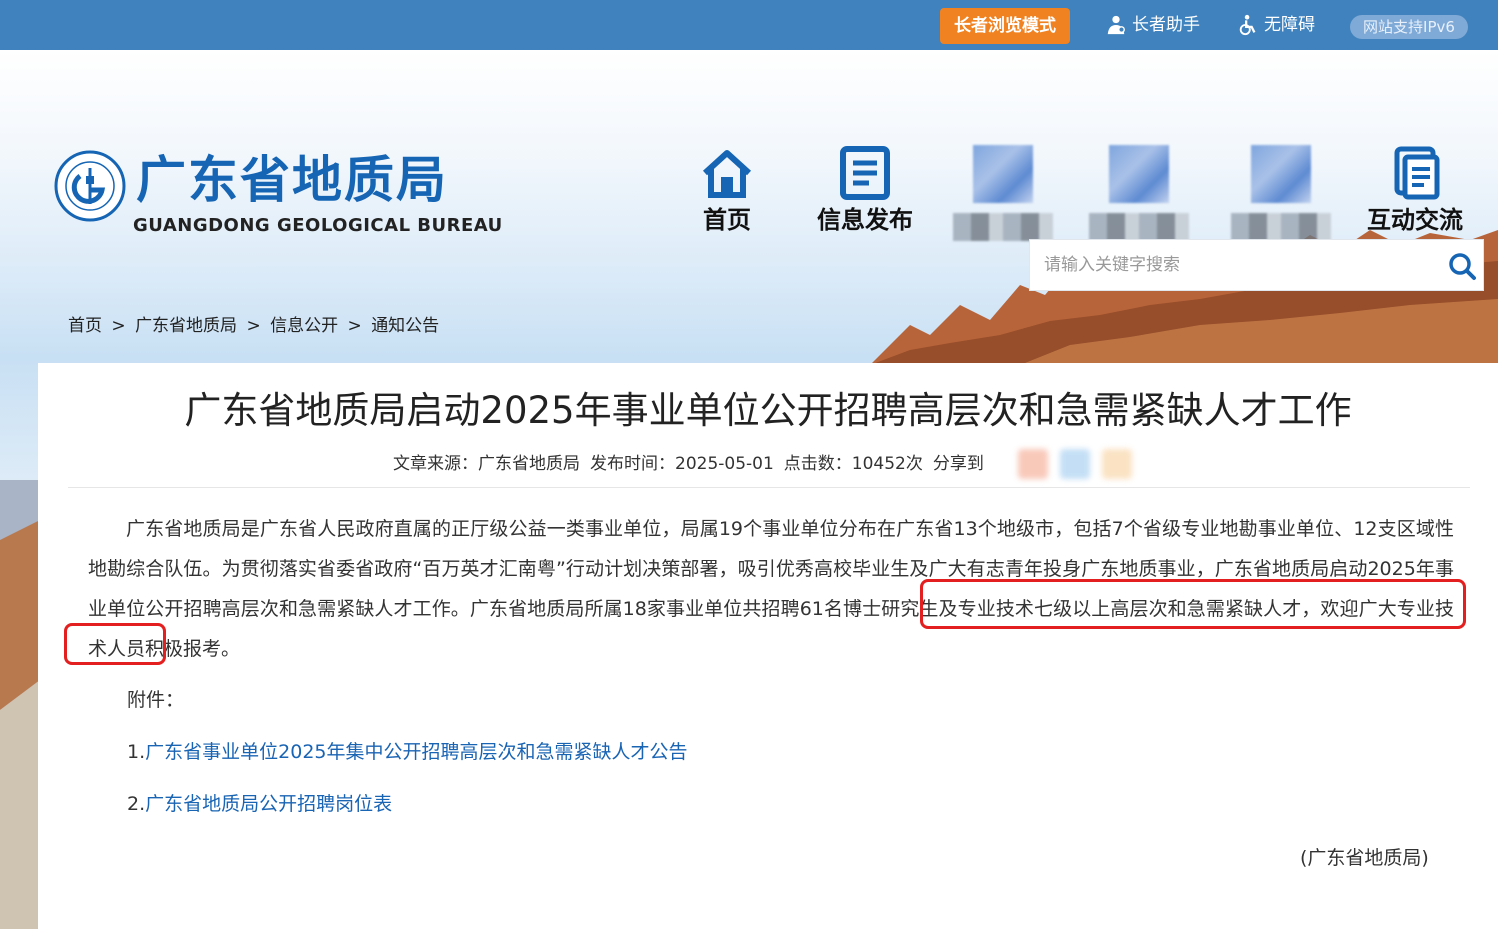 This screenshot has height=929, width=1498. What do you see at coordinates (156, 700) in the screenshot?
I see `attachments-label: 附件：` at bounding box center [156, 700].